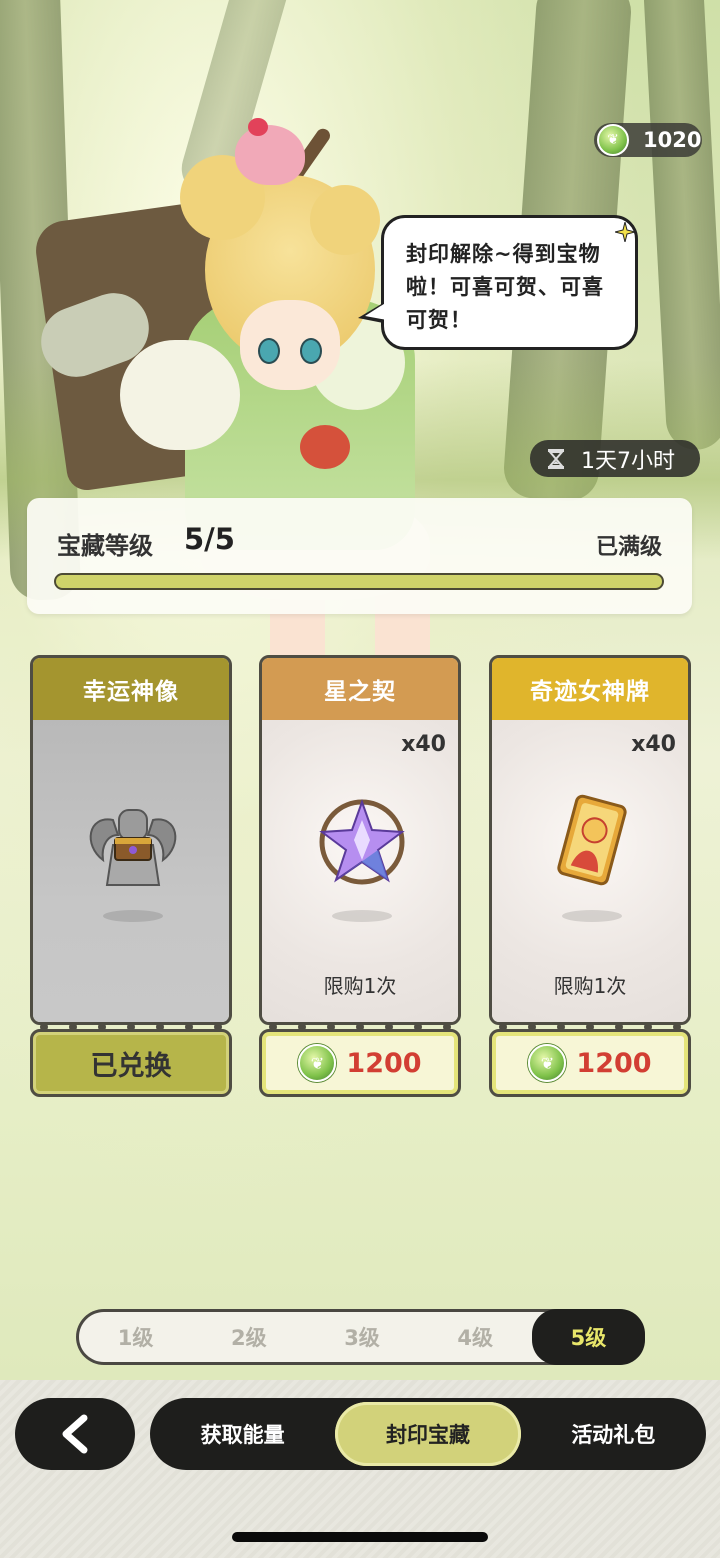 The width and height of the screenshot is (720, 1558). Describe the element at coordinates (360, 689) in the screenshot. I see `card-title: 星之契` at that location.